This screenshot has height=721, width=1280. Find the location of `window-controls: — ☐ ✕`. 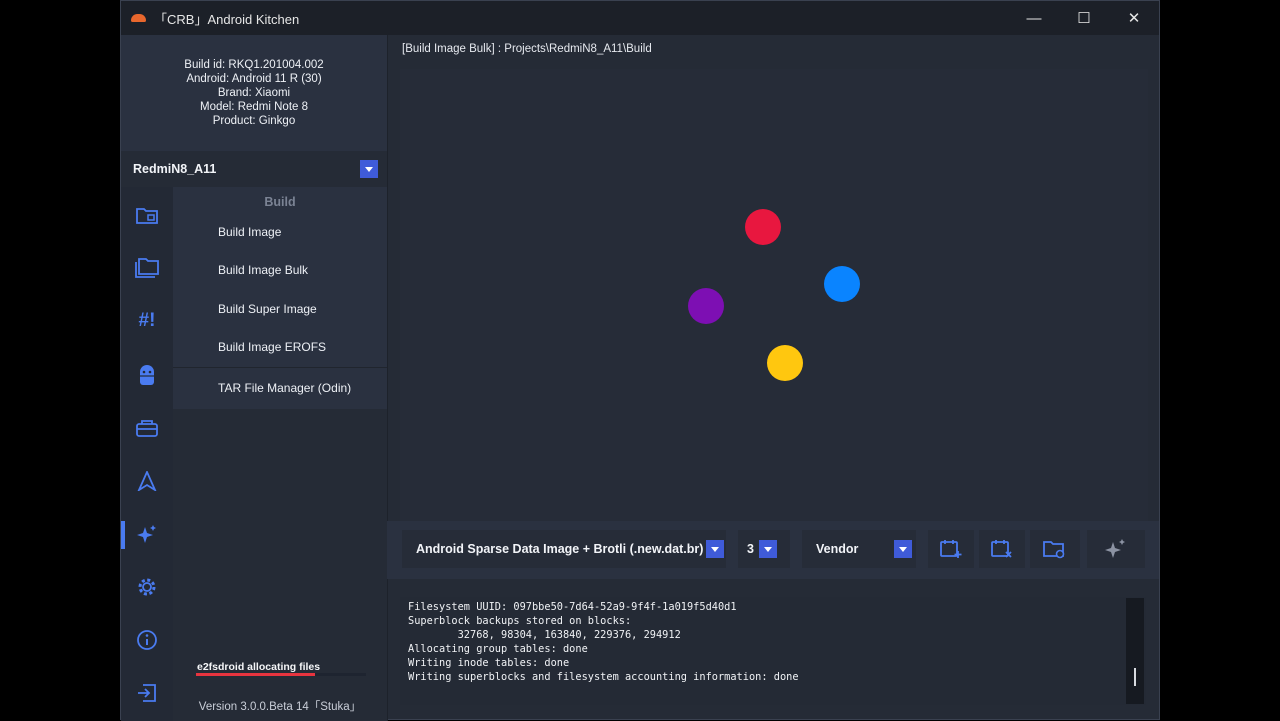

window-controls: — ☐ ✕ is located at coordinates (1084, 18).